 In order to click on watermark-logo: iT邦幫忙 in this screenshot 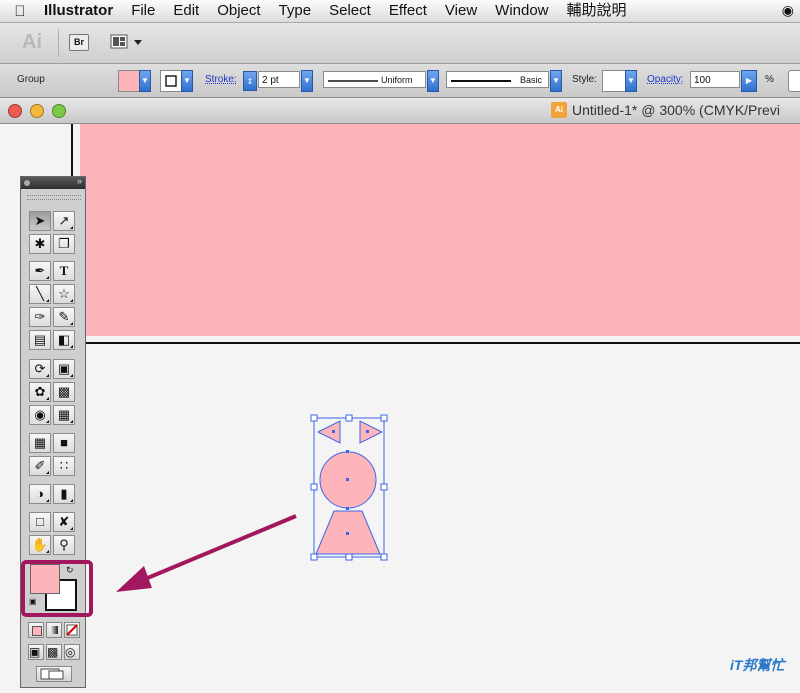, I will do `click(757, 665)`.